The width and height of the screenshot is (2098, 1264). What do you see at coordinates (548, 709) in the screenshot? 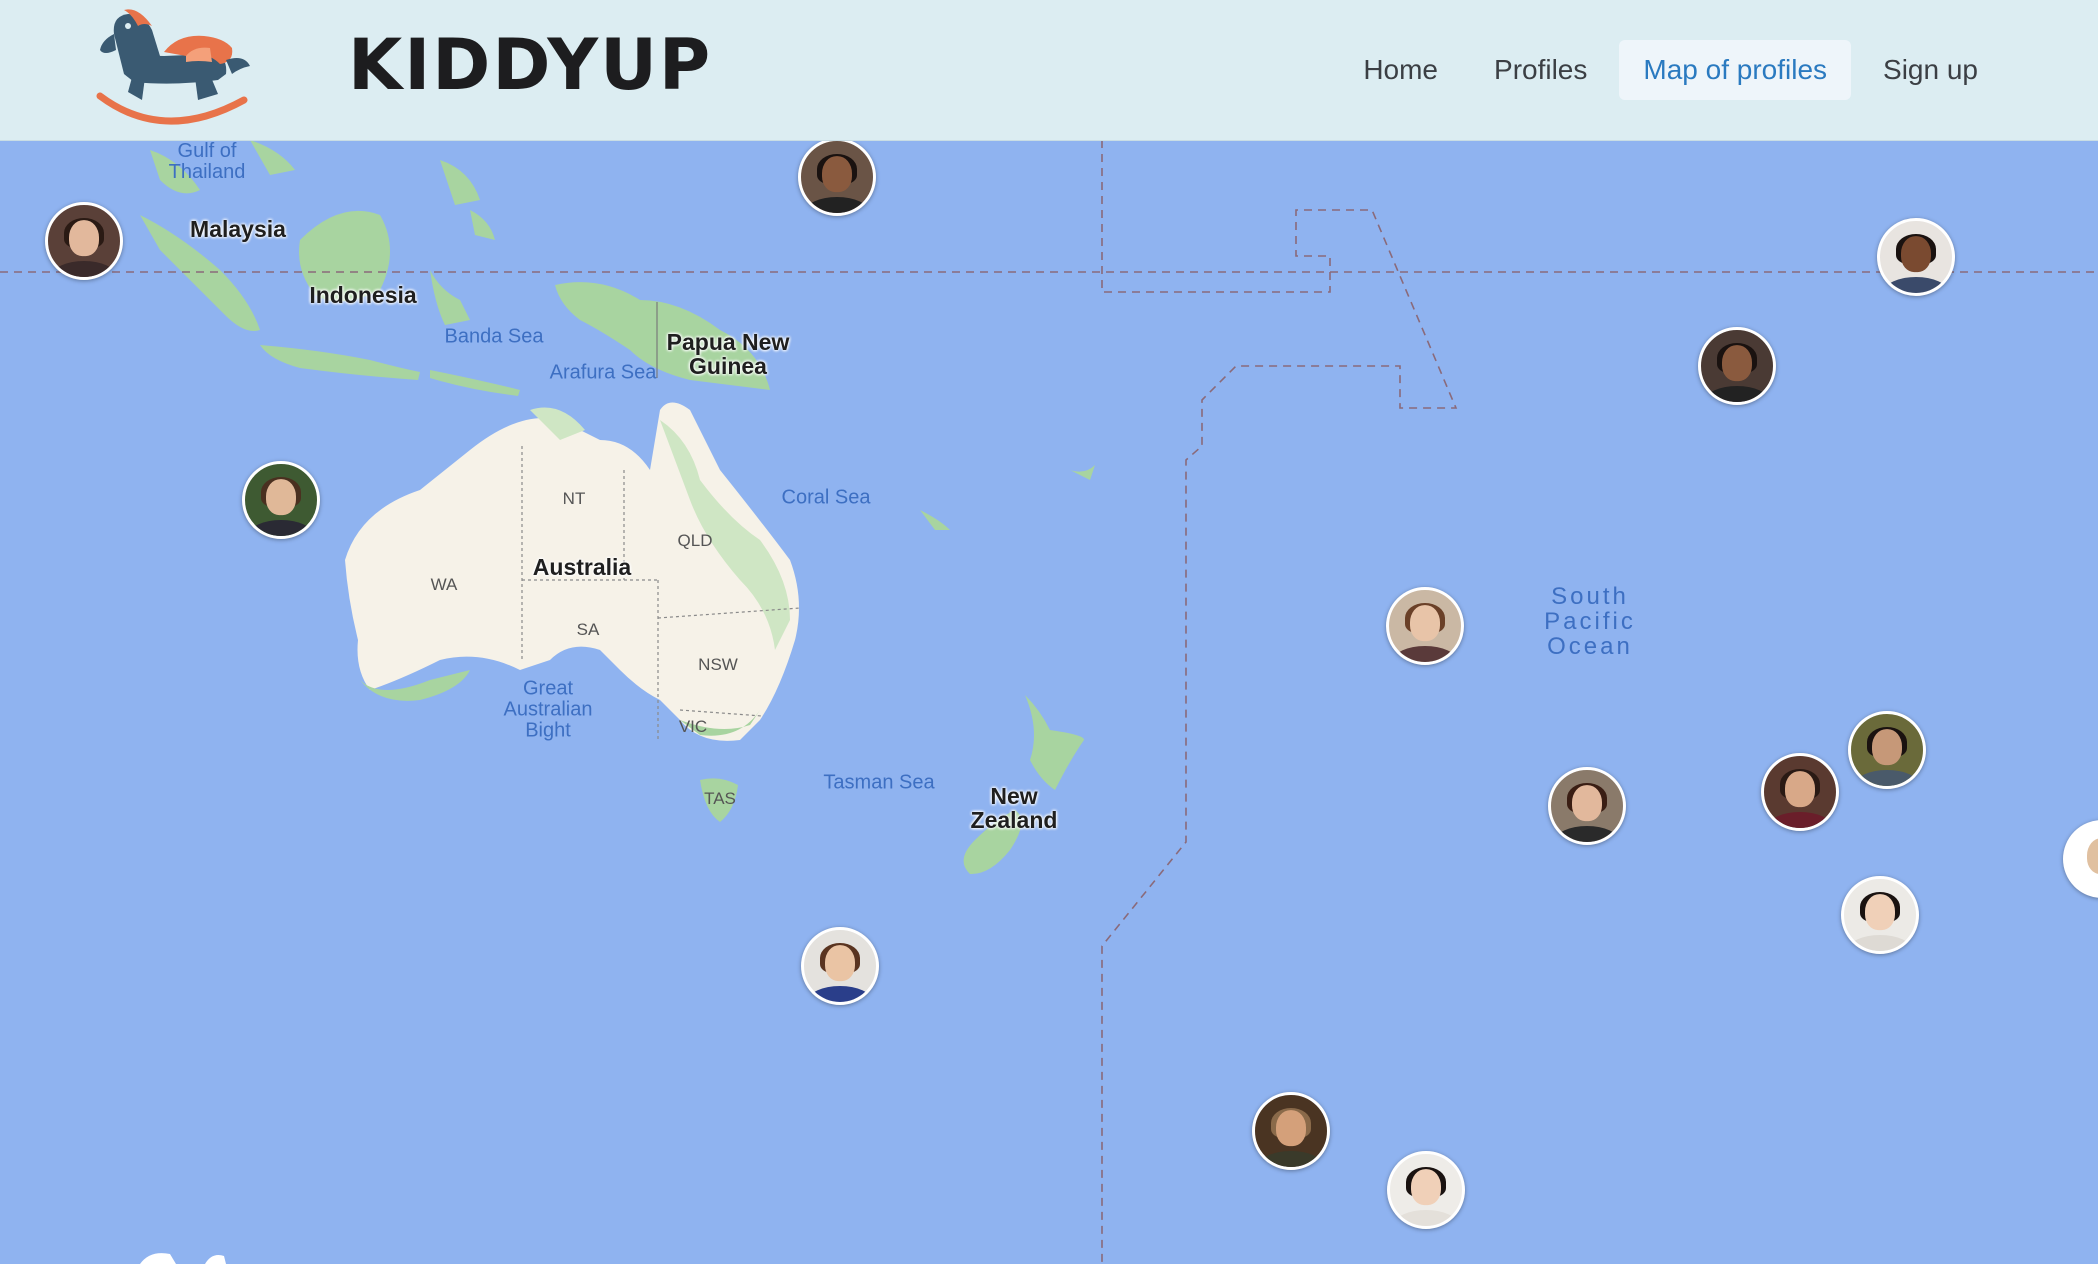
I see `label-great-australian-bight: Great Australian Bight` at bounding box center [548, 709].